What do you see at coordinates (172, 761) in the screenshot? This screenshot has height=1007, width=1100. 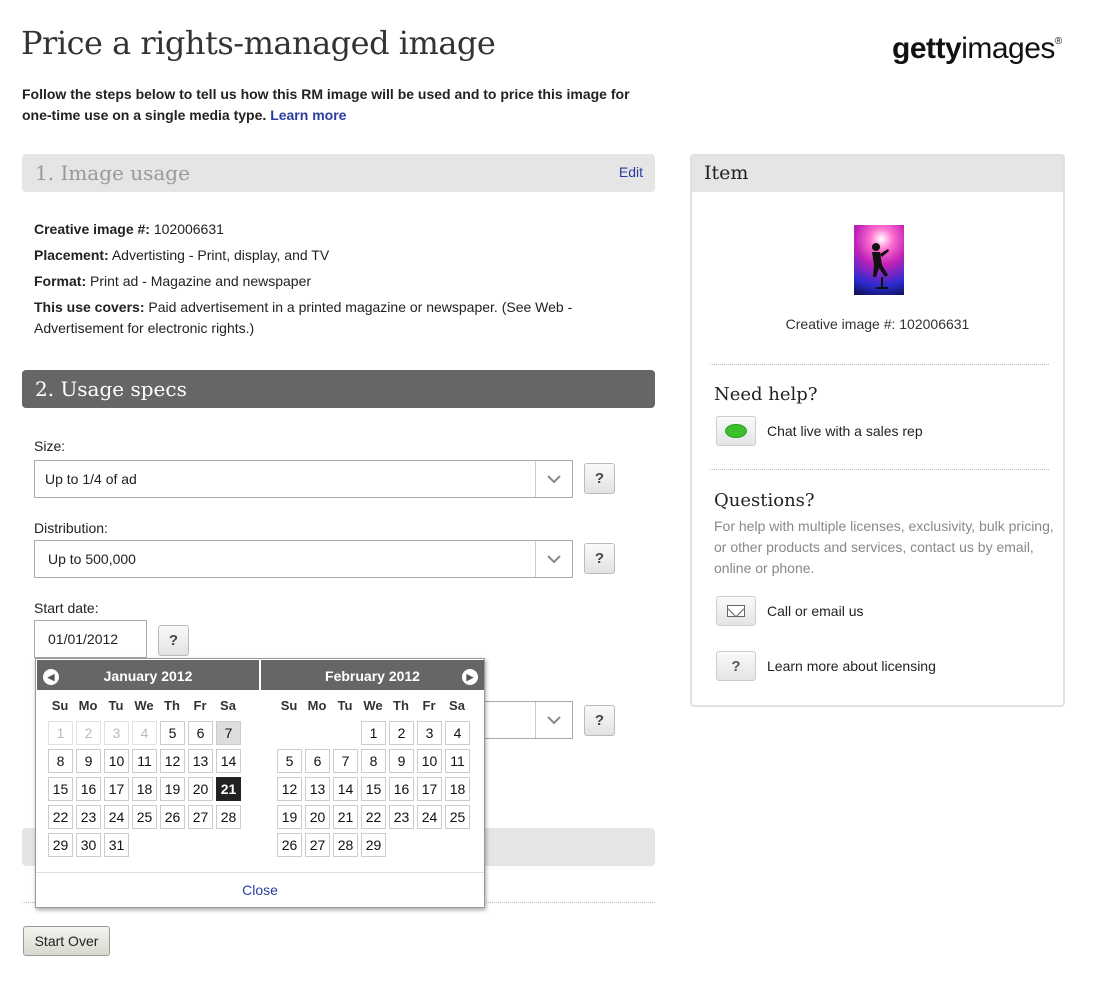 I see `calendar-day-january-12: 12` at bounding box center [172, 761].